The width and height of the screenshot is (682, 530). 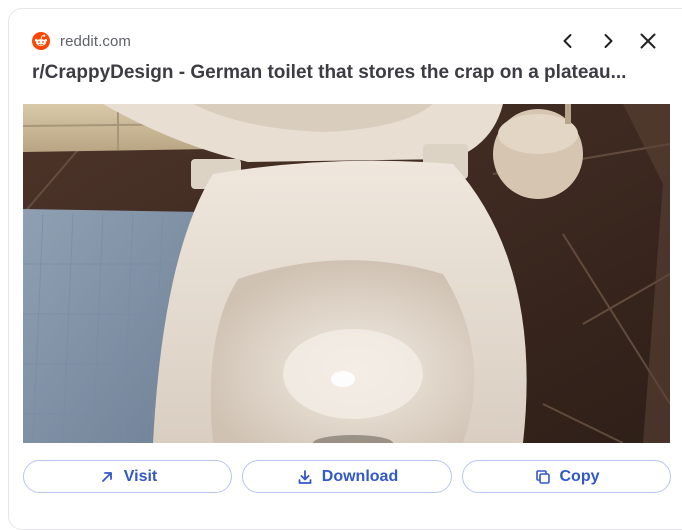 I want to click on download-icon, so click(x=305, y=477).